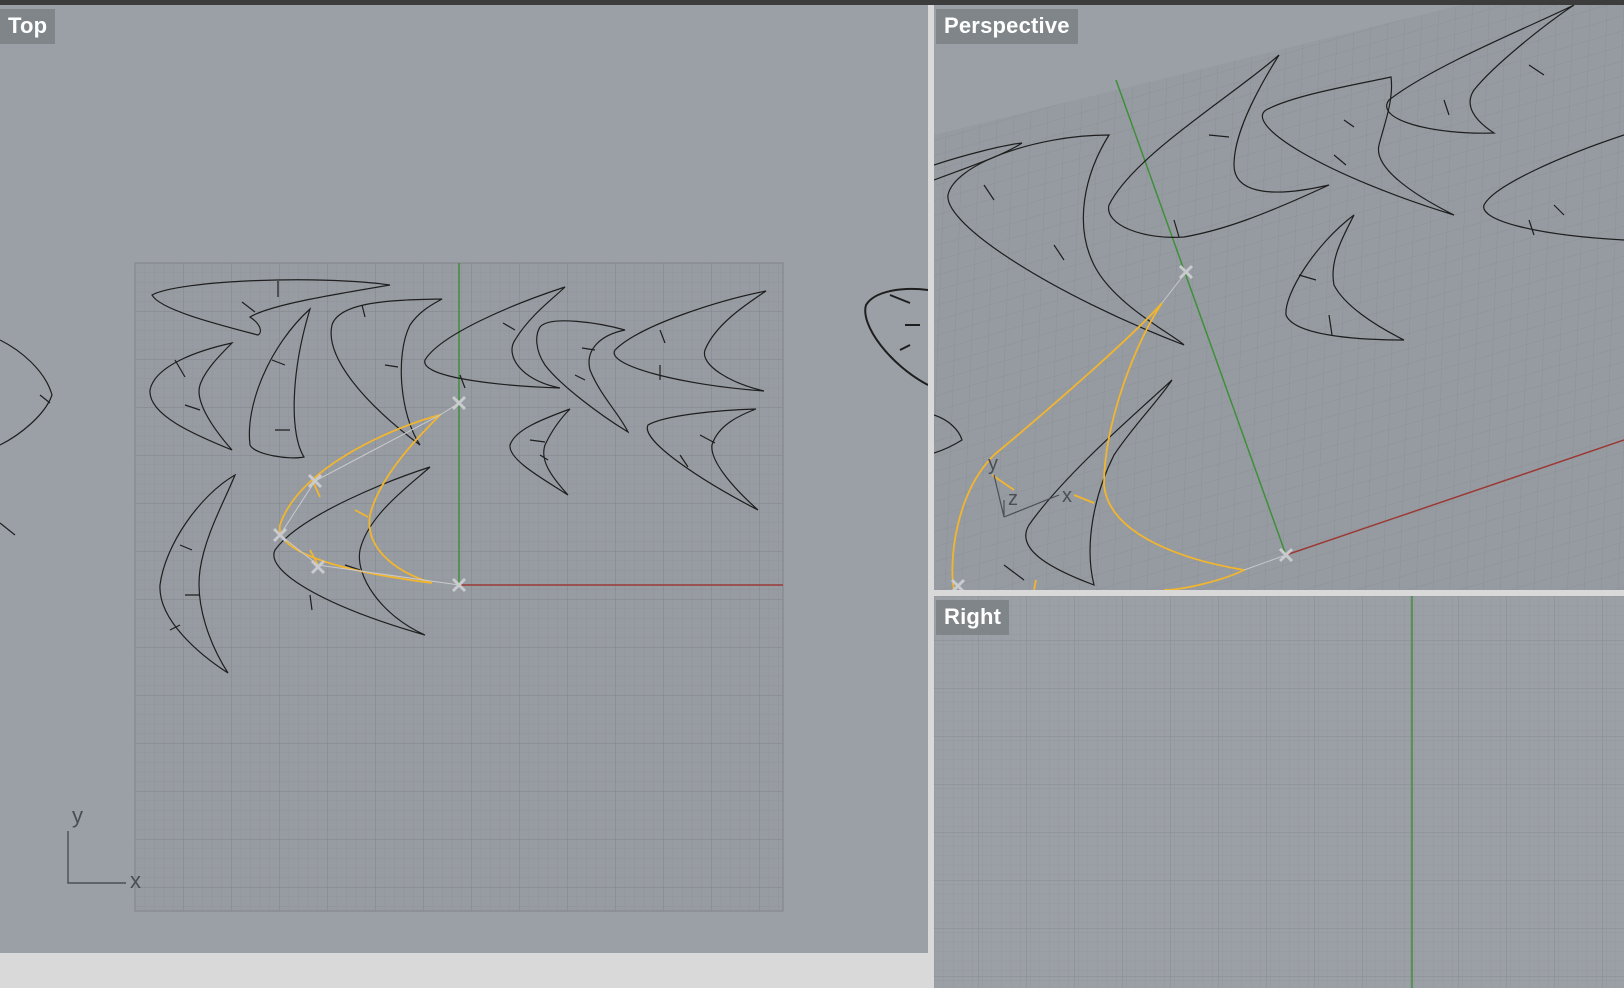 Image resolution: width=1624 pixels, height=988 pixels. What do you see at coordinates (96, 857) in the screenshot?
I see `world-axes-icon` at bounding box center [96, 857].